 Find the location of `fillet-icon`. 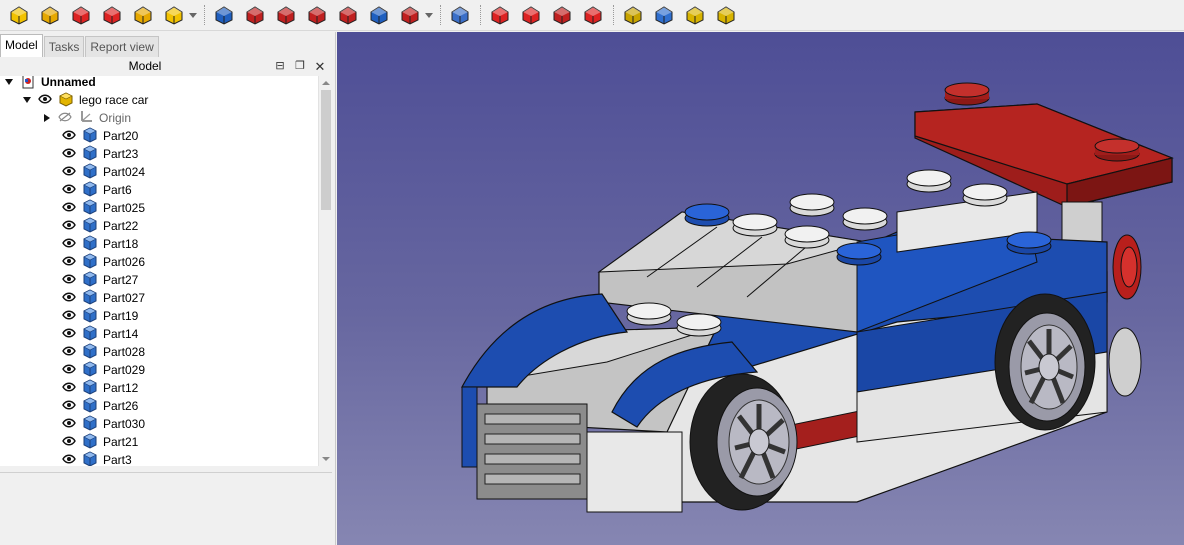

fillet-icon is located at coordinates (500, 15).